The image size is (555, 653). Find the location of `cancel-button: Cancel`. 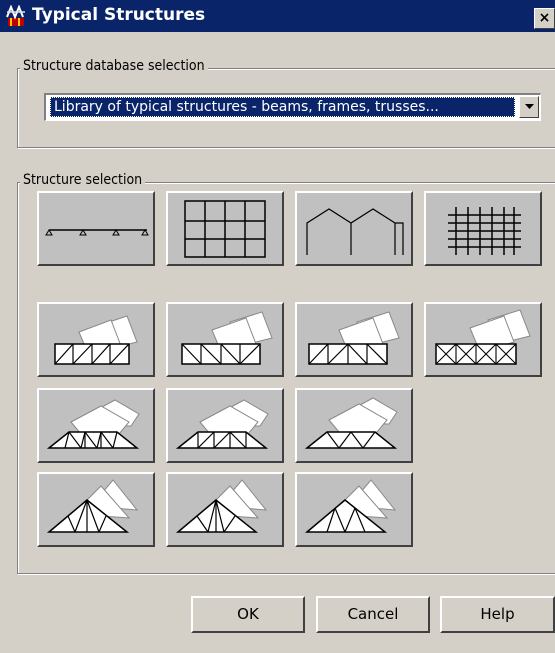

cancel-button: Cancel is located at coordinates (373, 614).